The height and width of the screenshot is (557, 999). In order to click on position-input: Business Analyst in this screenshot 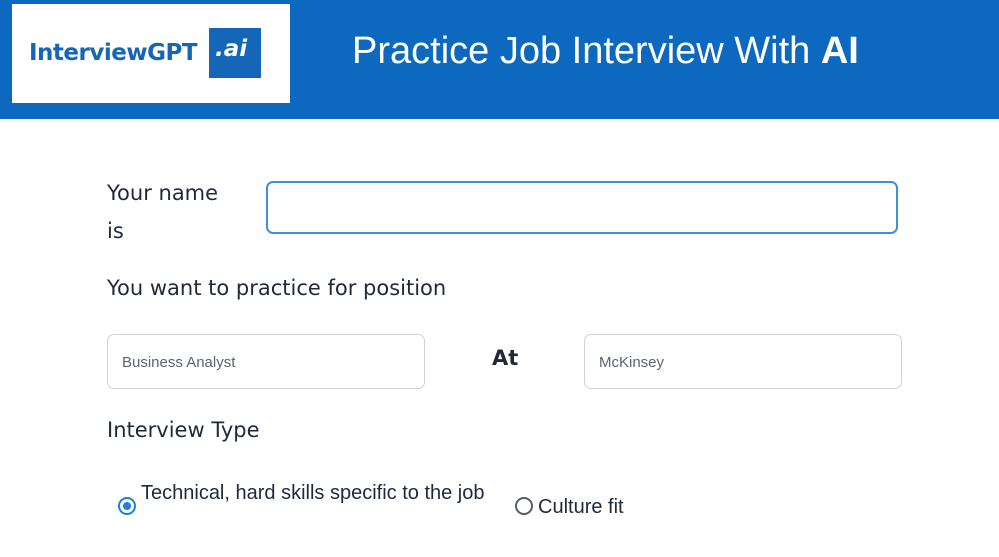, I will do `click(266, 361)`.